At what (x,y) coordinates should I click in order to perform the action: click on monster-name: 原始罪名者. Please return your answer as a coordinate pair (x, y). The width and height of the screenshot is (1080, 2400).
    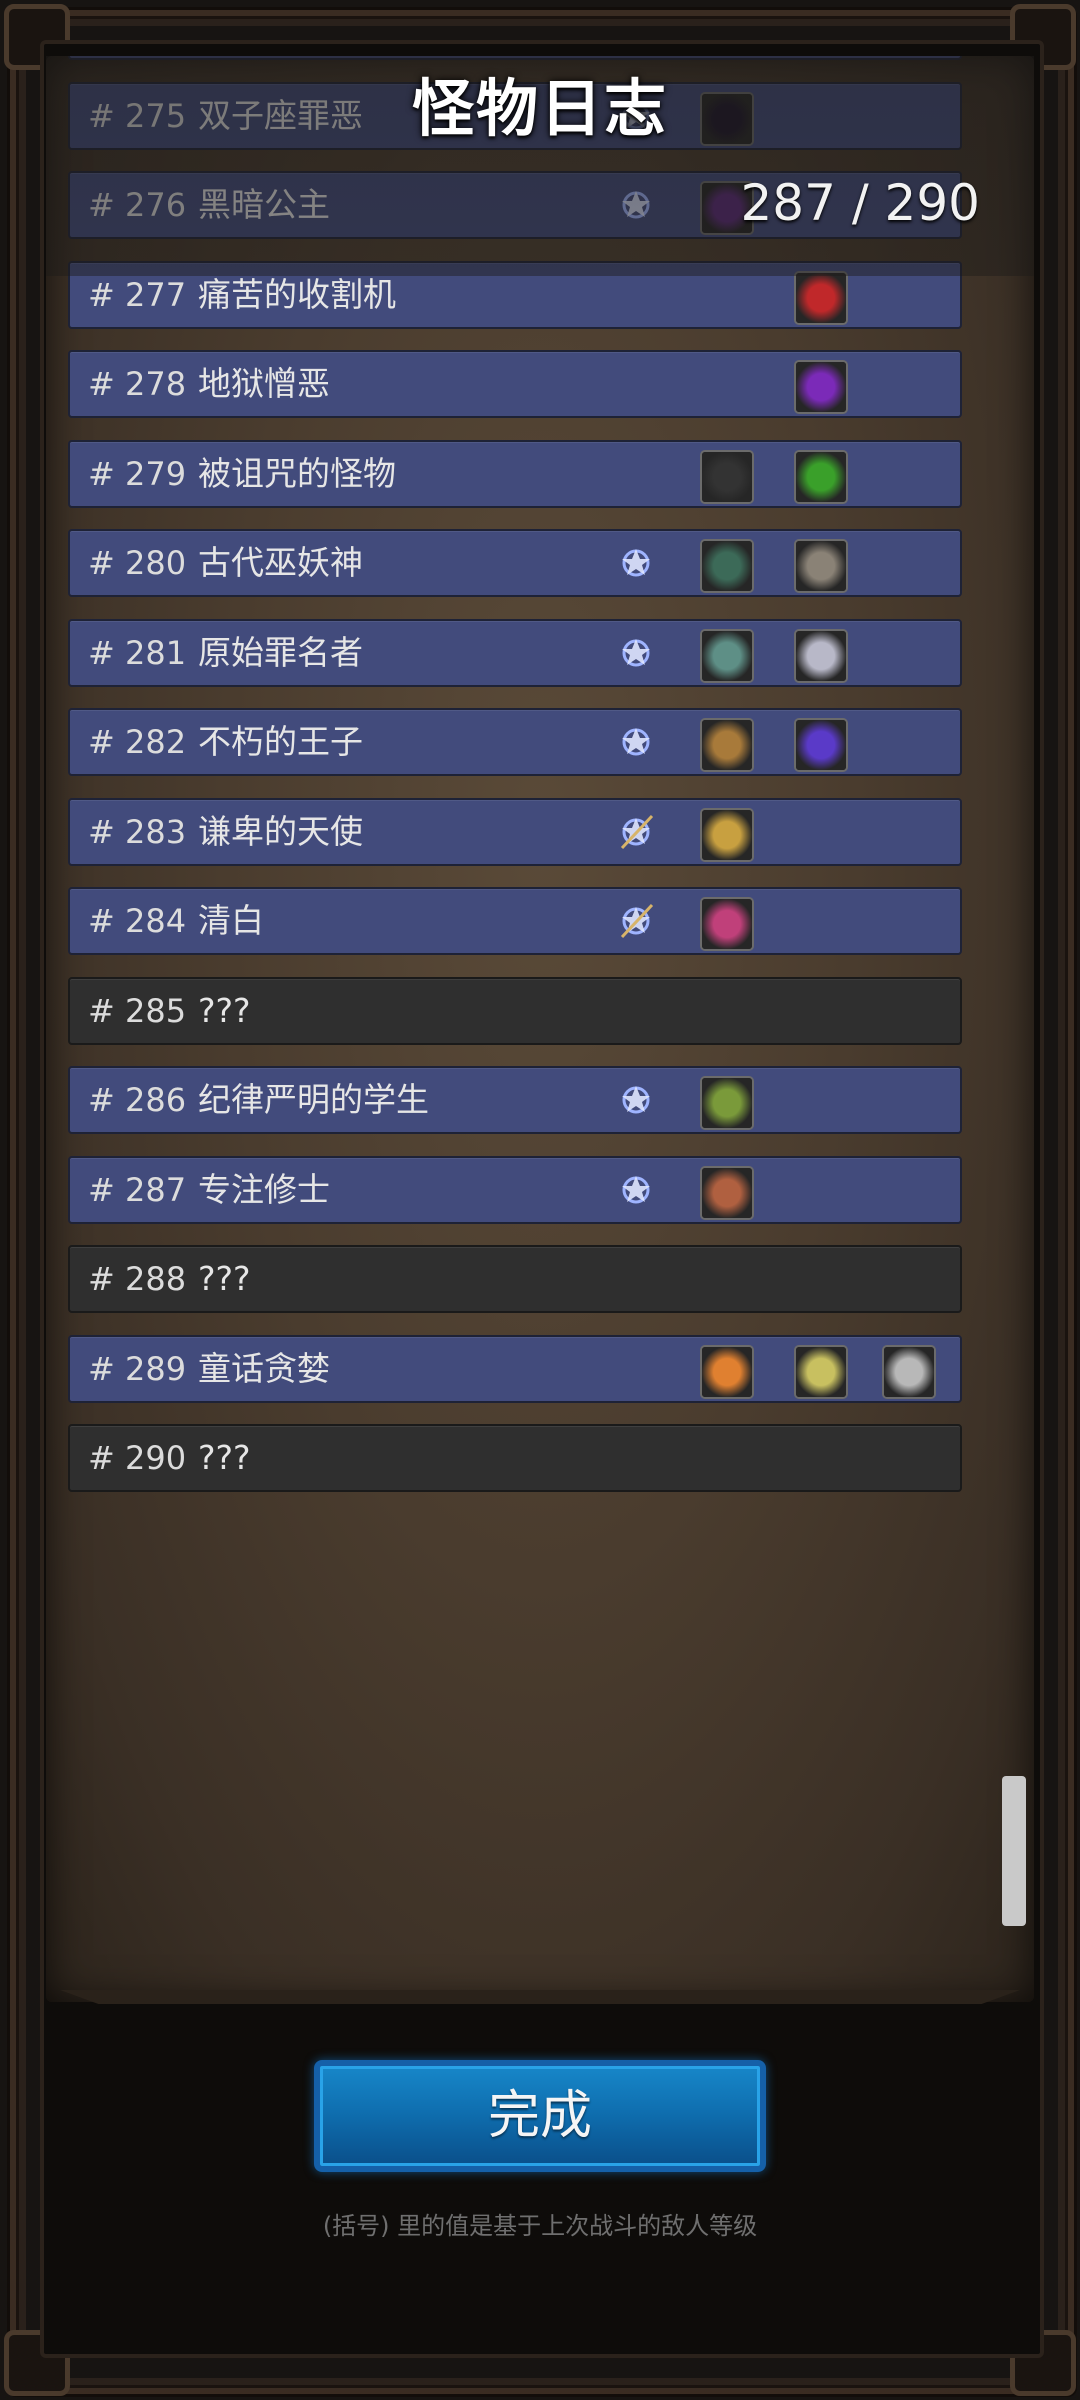
    Looking at the image, I should click on (280, 652).